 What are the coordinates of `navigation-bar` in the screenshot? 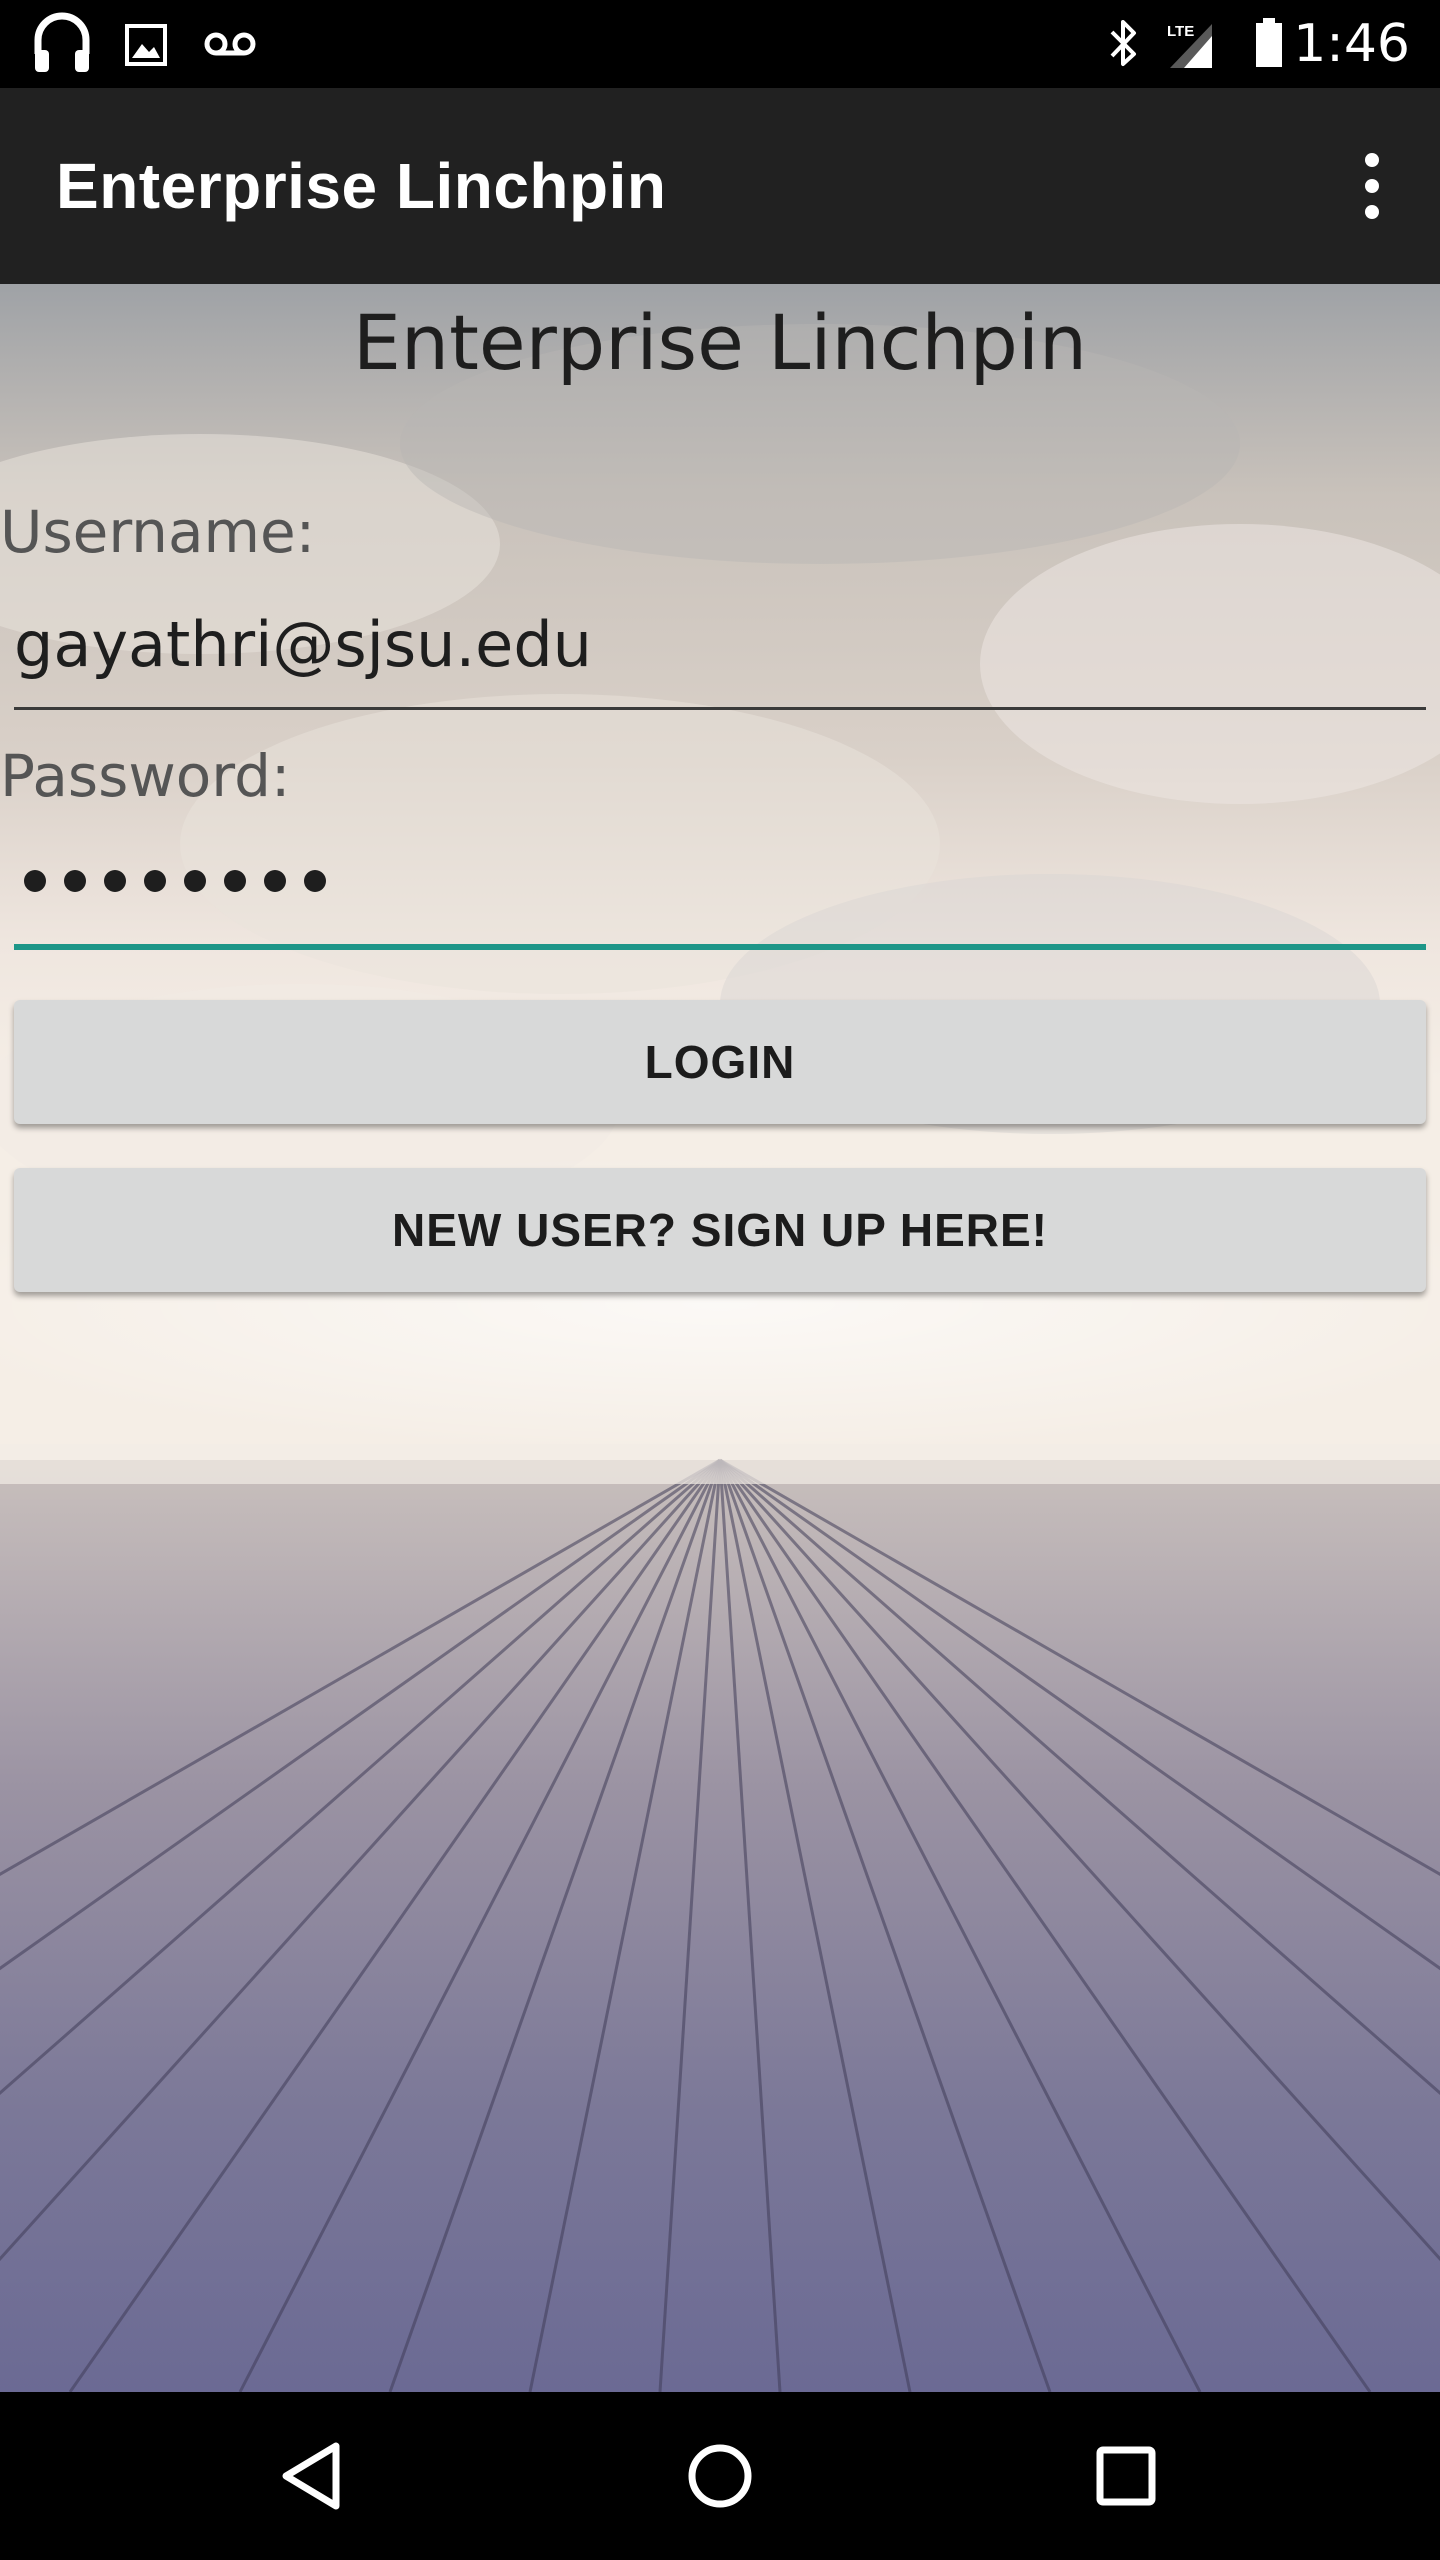 It's located at (720, 2476).